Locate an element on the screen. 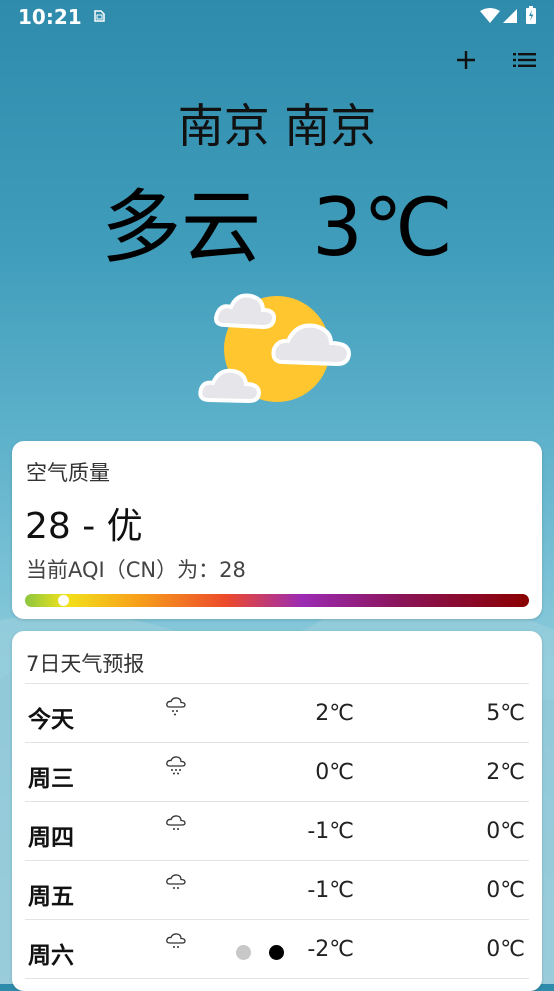  forecast-high: 2℃ is located at coordinates (505, 772).